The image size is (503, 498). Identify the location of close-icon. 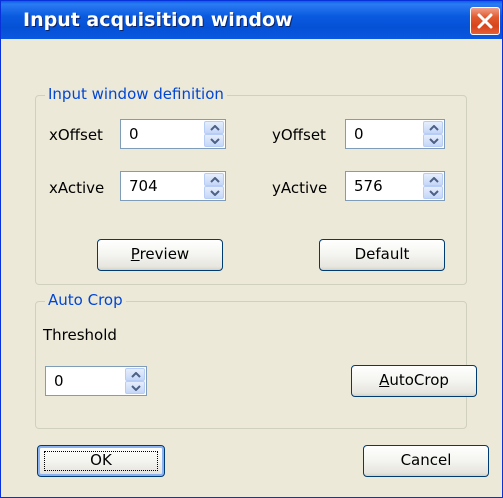
(485, 21).